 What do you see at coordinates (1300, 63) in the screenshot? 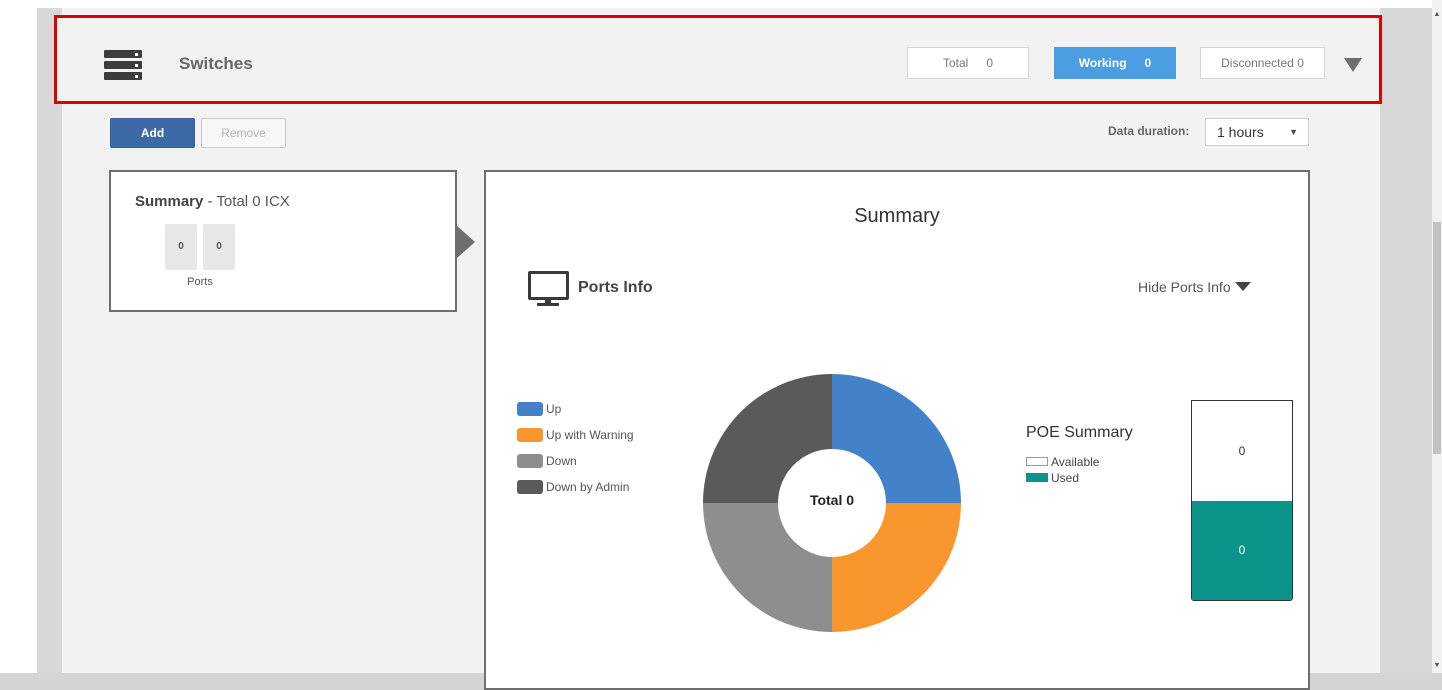
I see `disconnected-value: 0` at bounding box center [1300, 63].